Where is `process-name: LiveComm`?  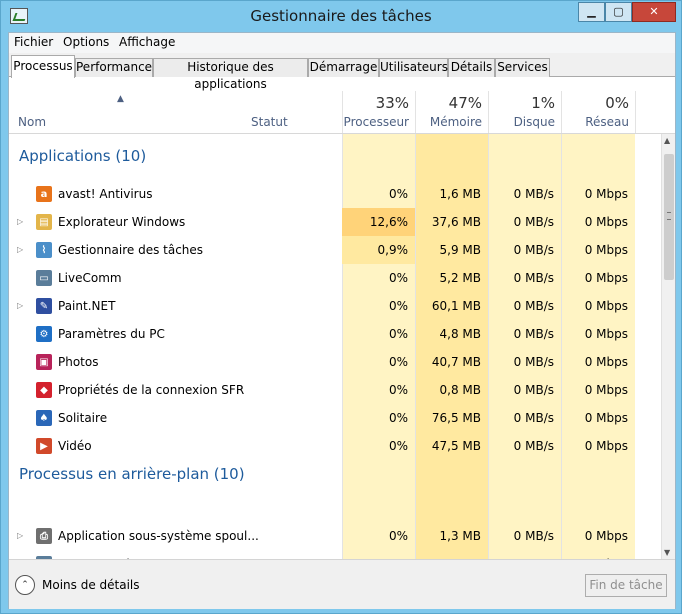
process-name: LiveComm is located at coordinates (90, 278).